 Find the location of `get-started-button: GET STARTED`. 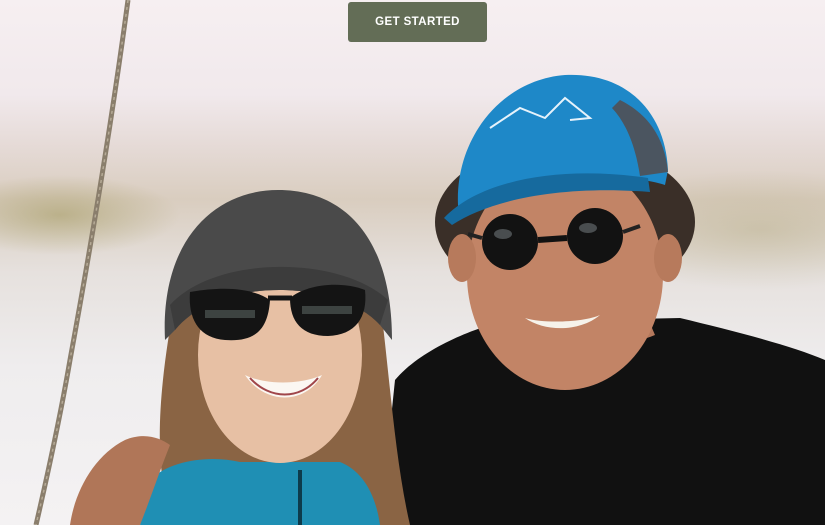

get-started-button: GET STARTED is located at coordinates (417, 22).